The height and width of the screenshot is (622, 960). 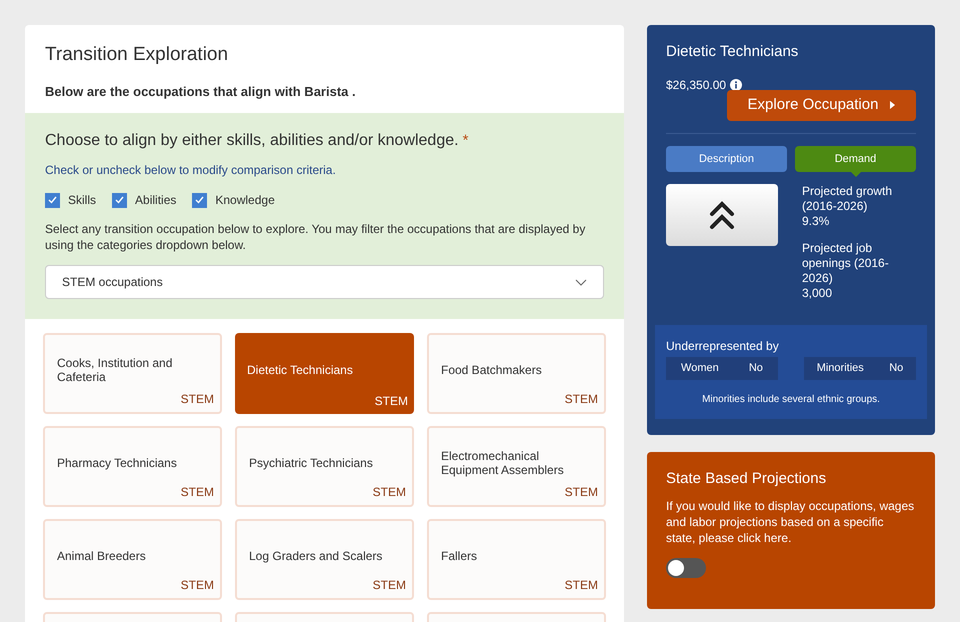 I want to click on state-toggle, so click(x=686, y=568).